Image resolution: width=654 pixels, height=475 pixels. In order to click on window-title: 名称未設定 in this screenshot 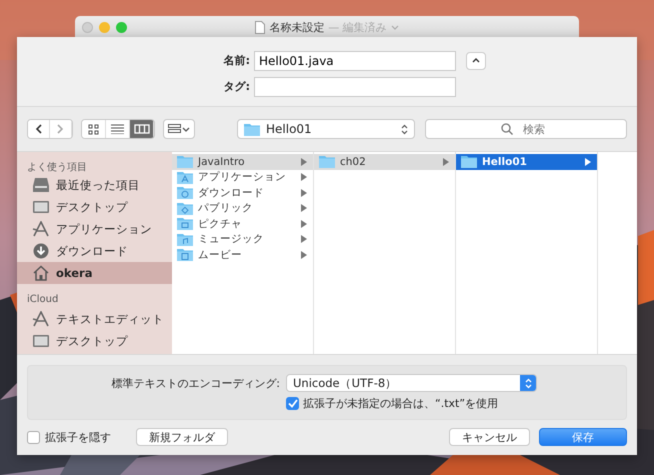, I will do `click(296, 27)`.